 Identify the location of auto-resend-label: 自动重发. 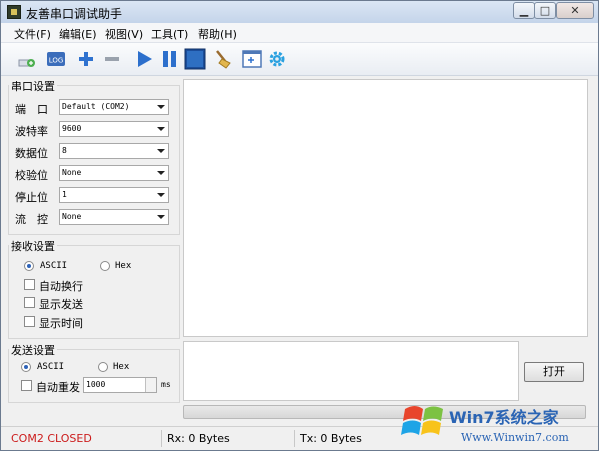
(58, 387).